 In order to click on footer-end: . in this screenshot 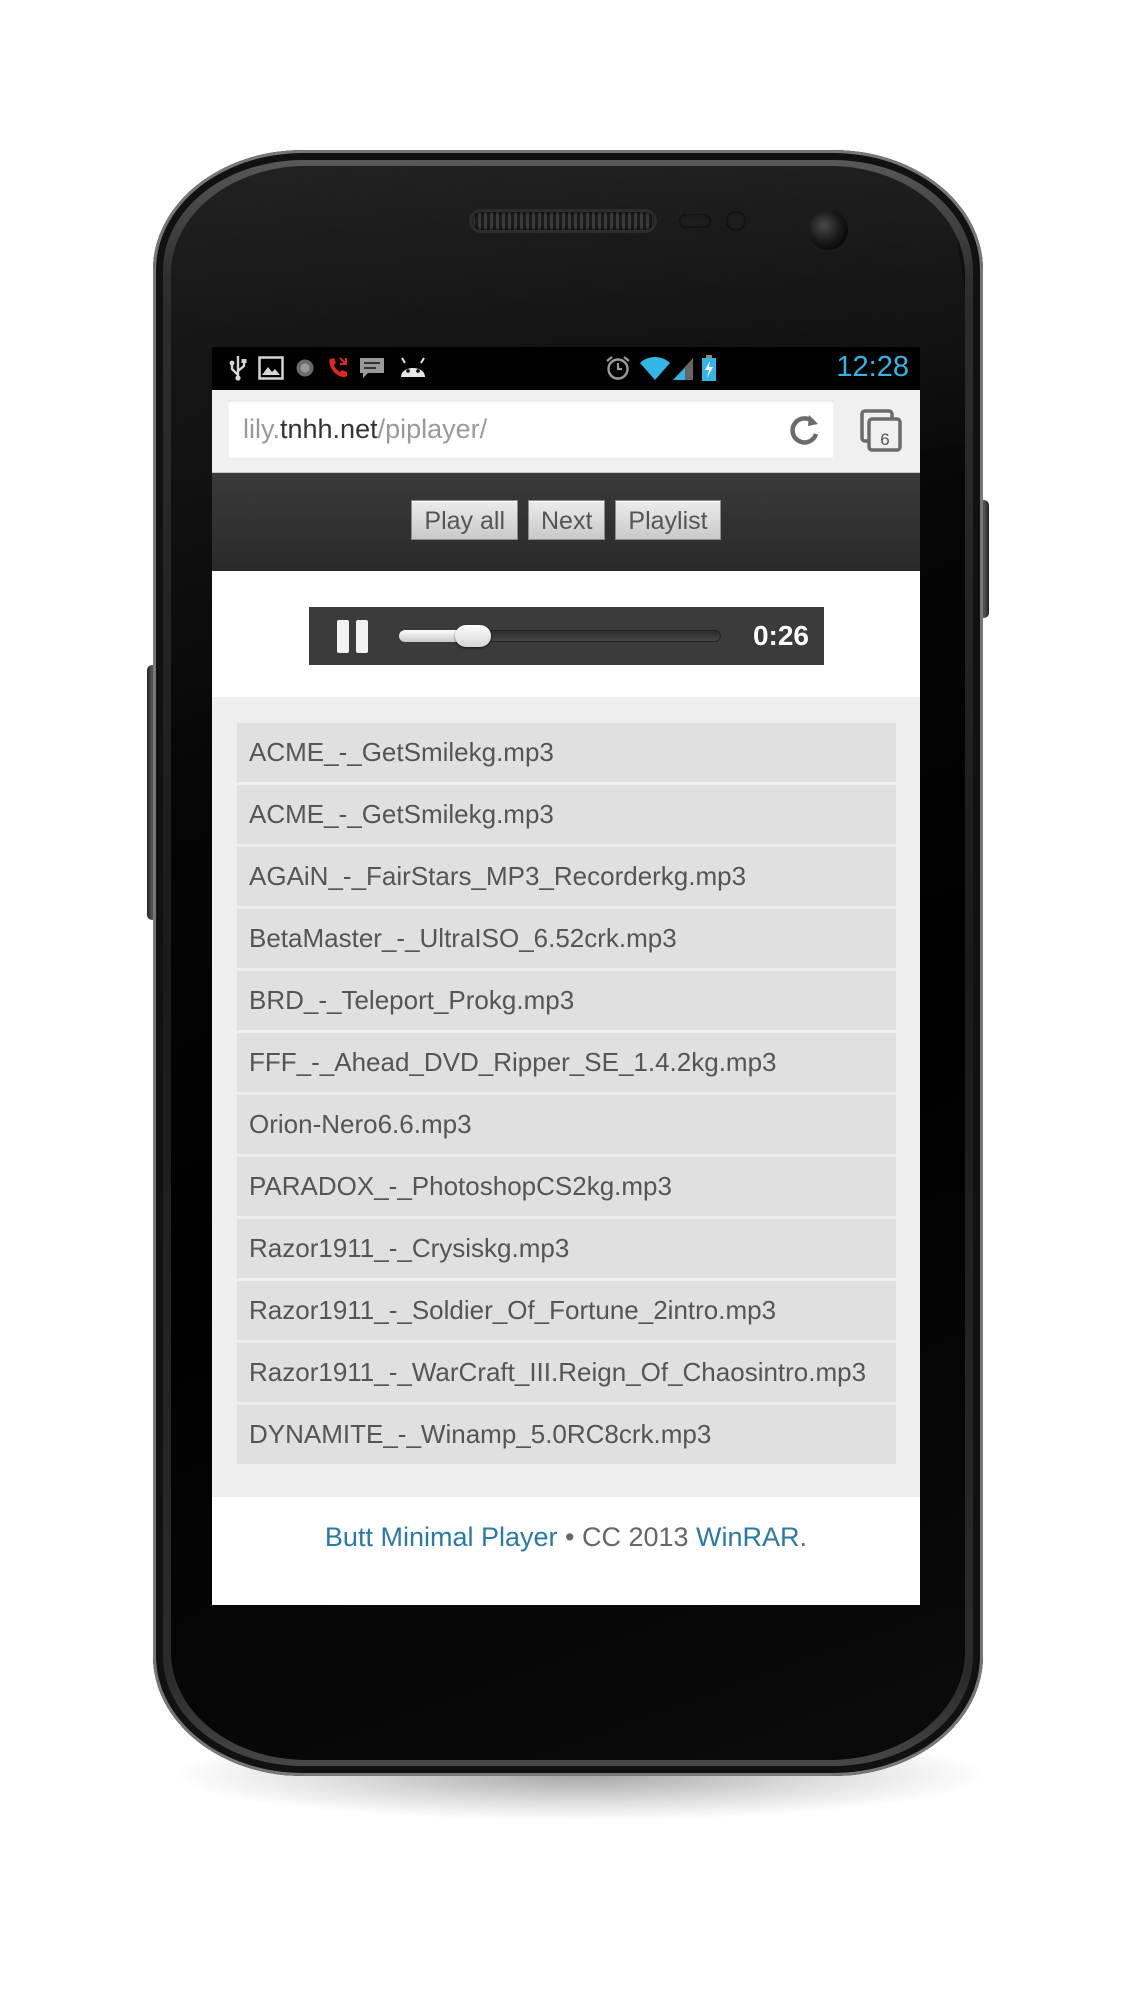, I will do `click(803, 1537)`.